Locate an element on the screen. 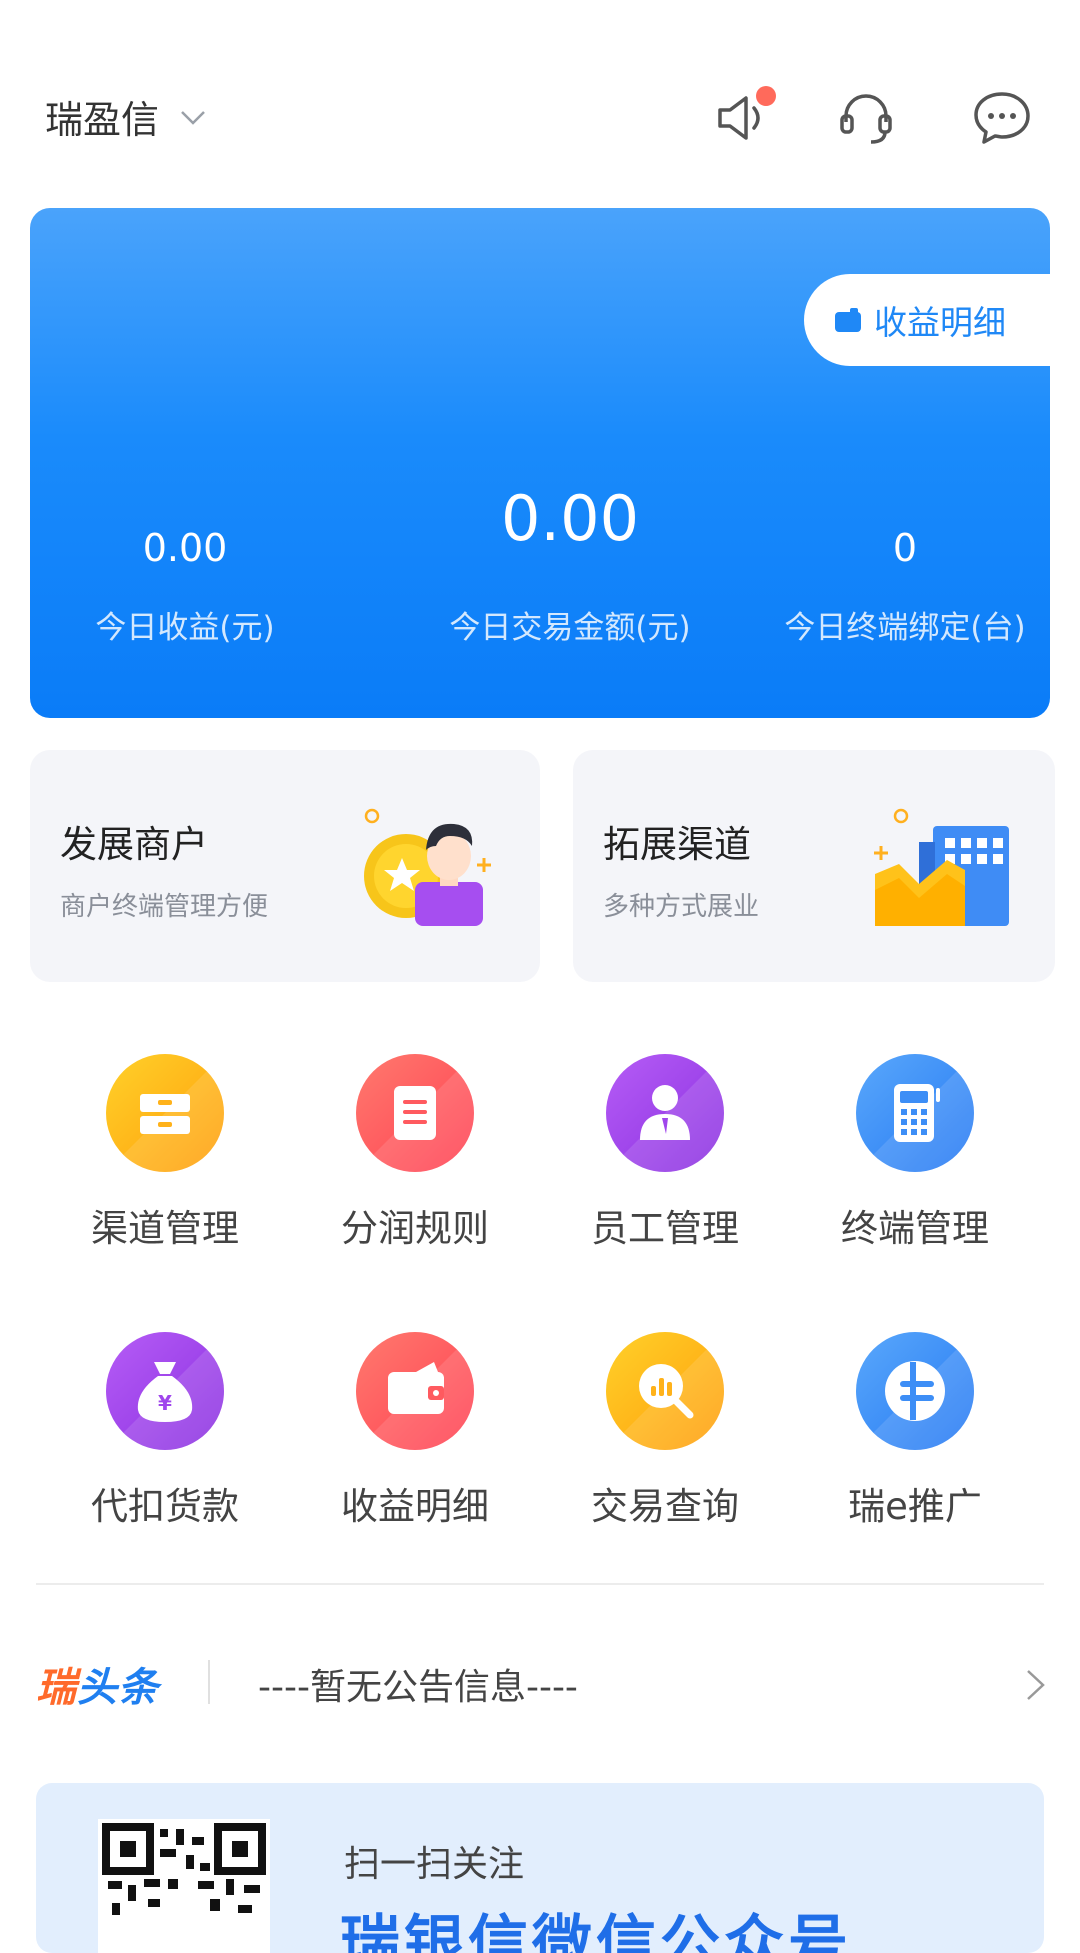 The width and height of the screenshot is (1080, 1953). qr-code is located at coordinates (184, 1886).